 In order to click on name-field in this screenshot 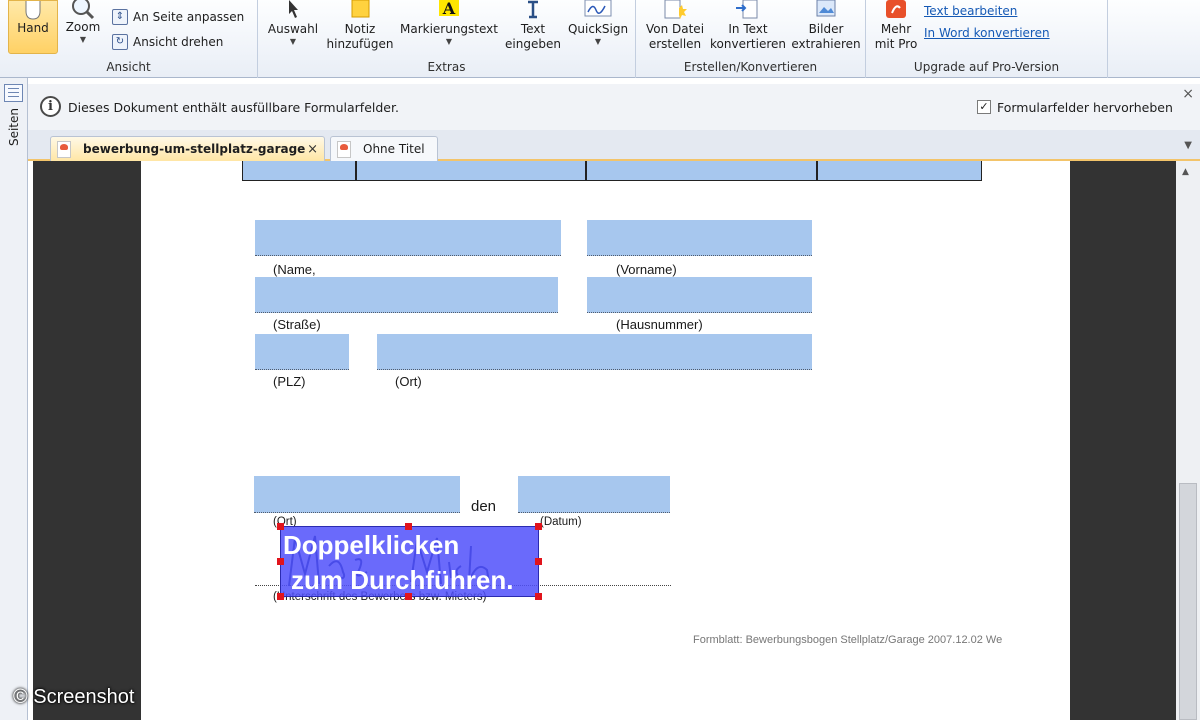, I will do `click(408, 238)`.